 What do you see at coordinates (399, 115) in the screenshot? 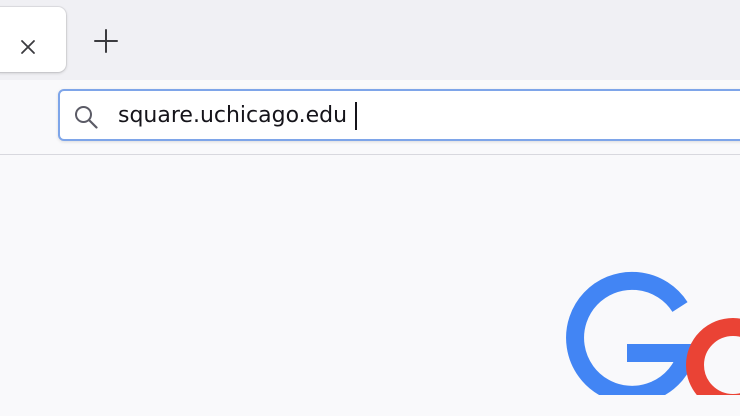
I see `address-bar: square.uchicago.edu` at bounding box center [399, 115].